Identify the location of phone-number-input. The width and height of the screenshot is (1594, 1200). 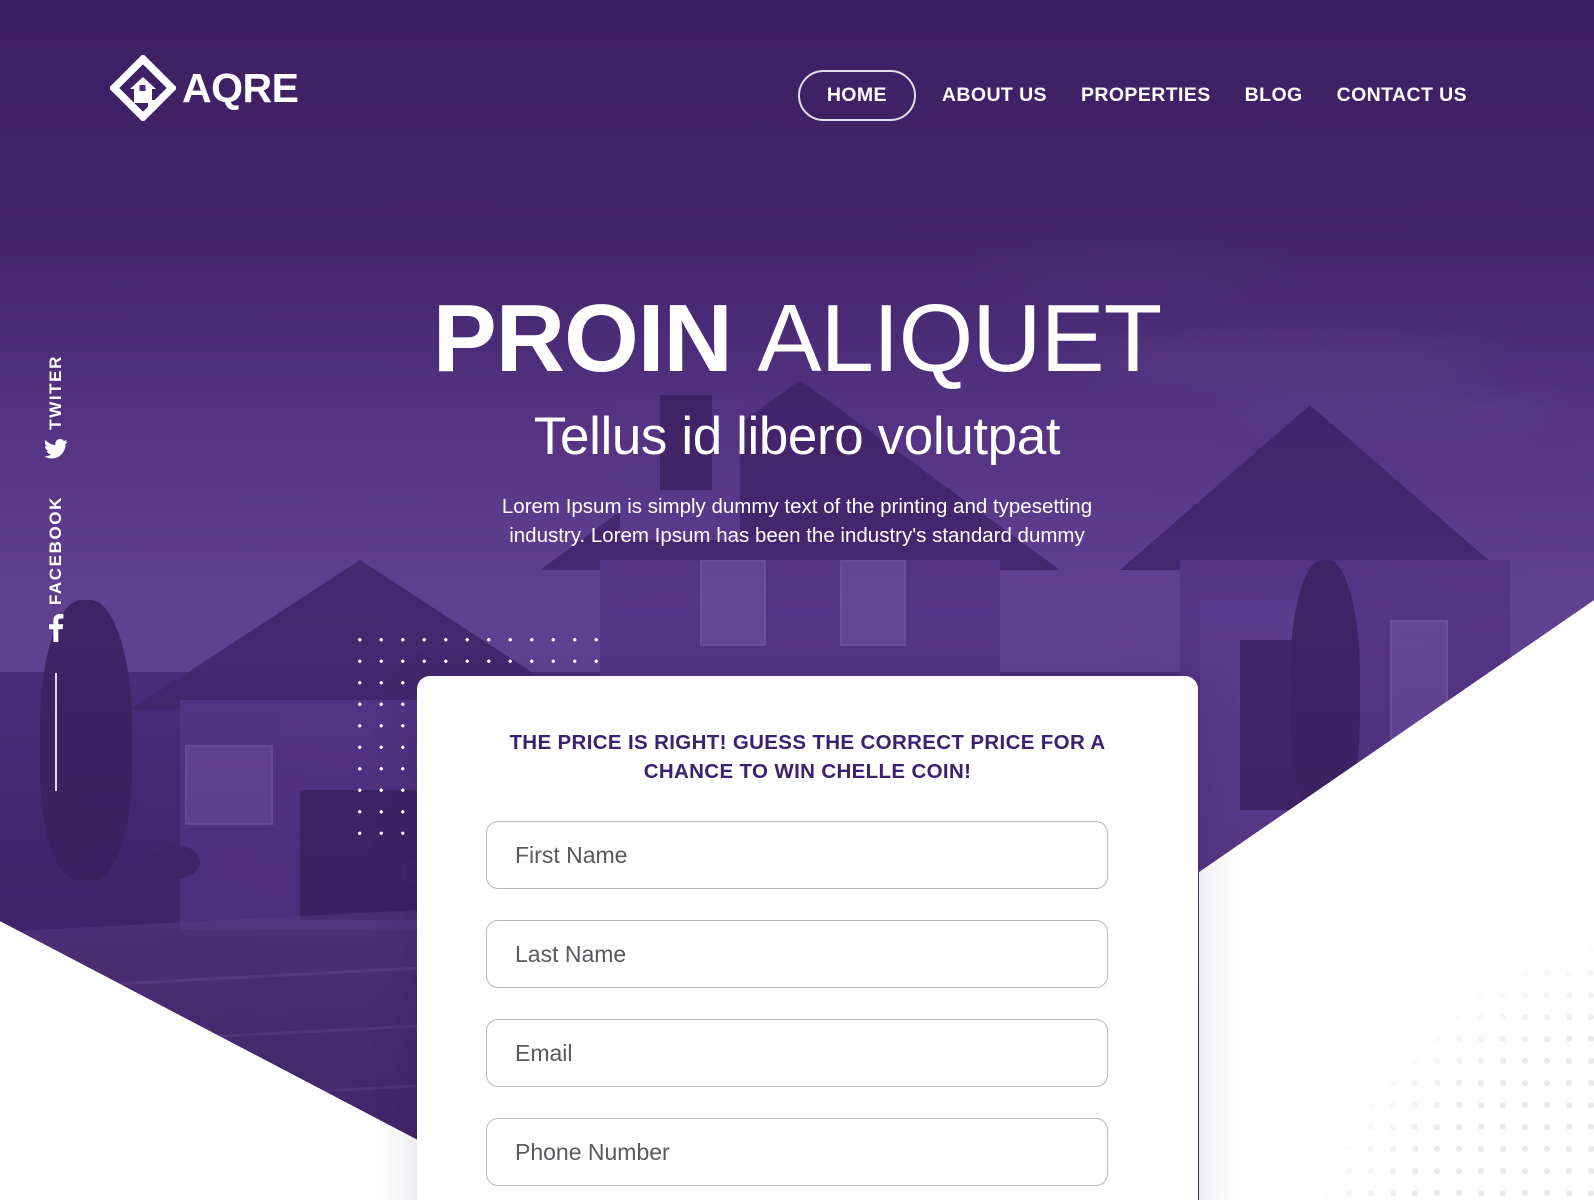
(797, 1152).